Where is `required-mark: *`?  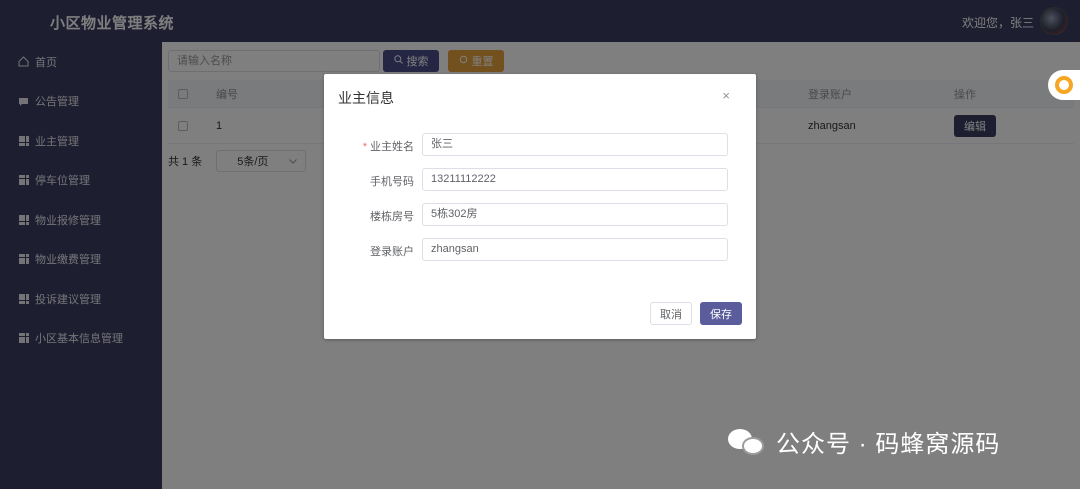 required-mark: * is located at coordinates (364, 147).